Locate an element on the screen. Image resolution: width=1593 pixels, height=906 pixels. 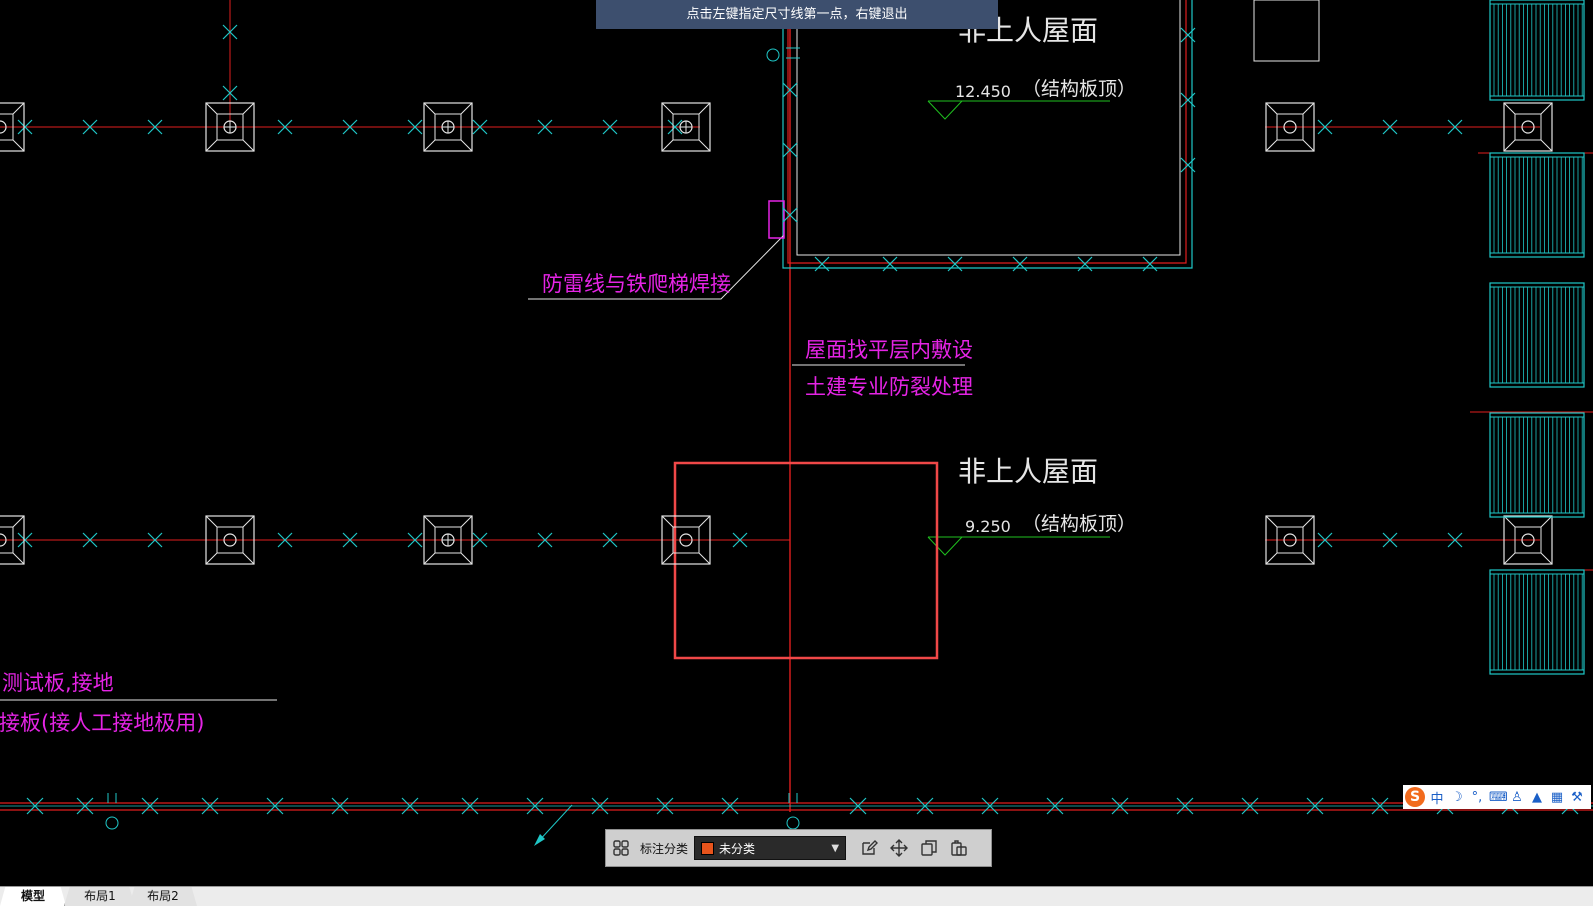
shirt-icon: ▲ is located at coordinates (1537, 797).